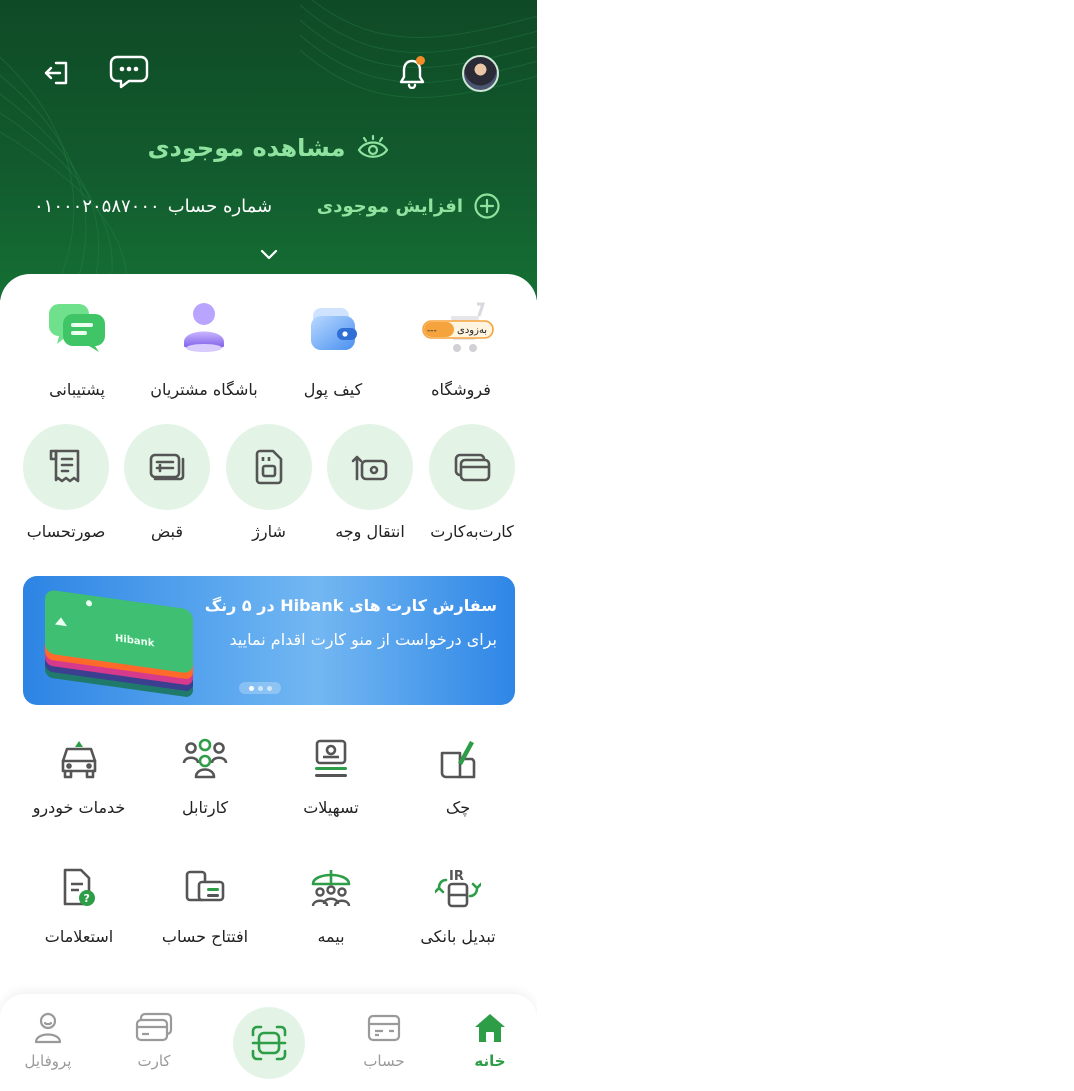  I want to click on hibank-cards-illustration: Hibank, so click(119, 643).